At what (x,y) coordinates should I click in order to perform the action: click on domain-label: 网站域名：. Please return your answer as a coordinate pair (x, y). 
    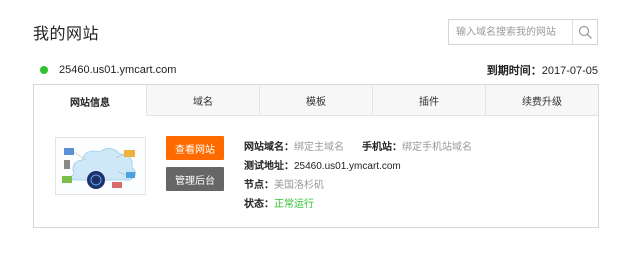
    Looking at the image, I should click on (269, 147).